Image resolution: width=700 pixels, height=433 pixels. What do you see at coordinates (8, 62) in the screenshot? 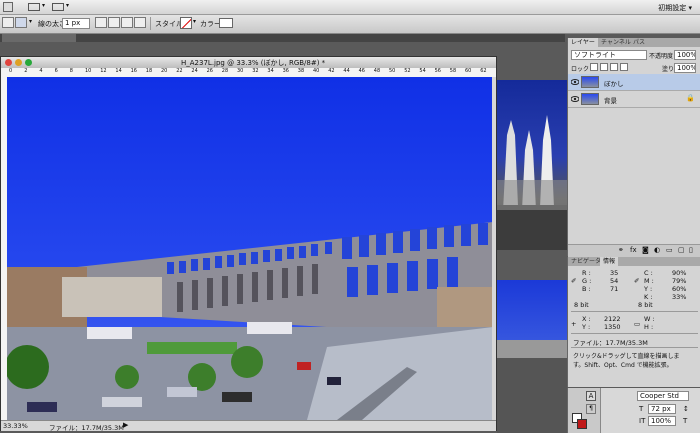
I see `close-icon` at bounding box center [8, 62].